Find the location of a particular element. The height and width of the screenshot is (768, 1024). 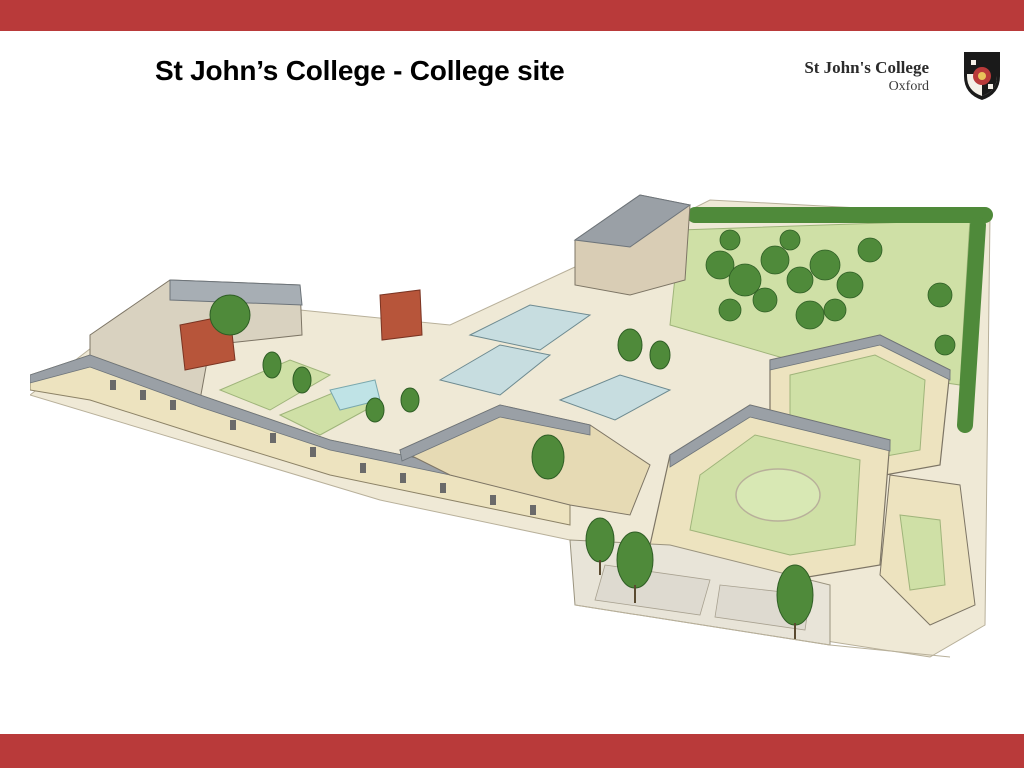

college-logo: St John's College Oxford is located at coordinates (900, 78).